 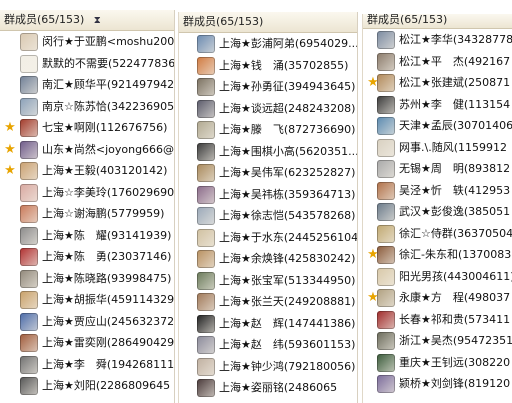 I want to click on member-row: 默默的不需要(522477836, so click(x=87, y=64).